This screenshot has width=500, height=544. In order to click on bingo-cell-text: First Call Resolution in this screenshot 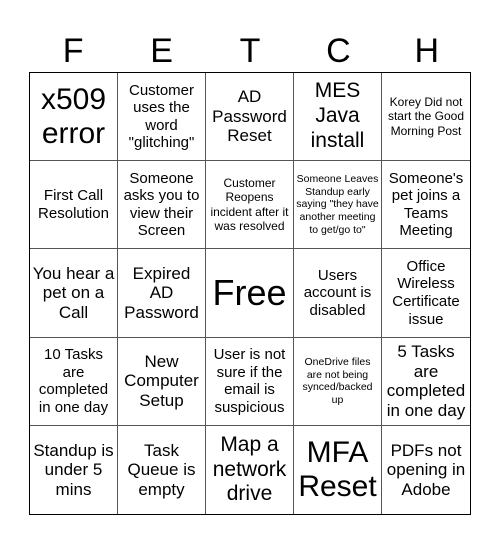, I will do `click(73, 204)`.